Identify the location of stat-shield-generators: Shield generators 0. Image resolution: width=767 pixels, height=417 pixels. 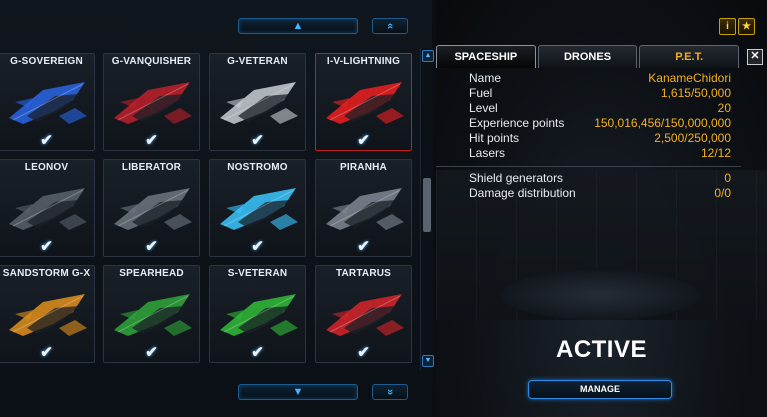
(600, 178).